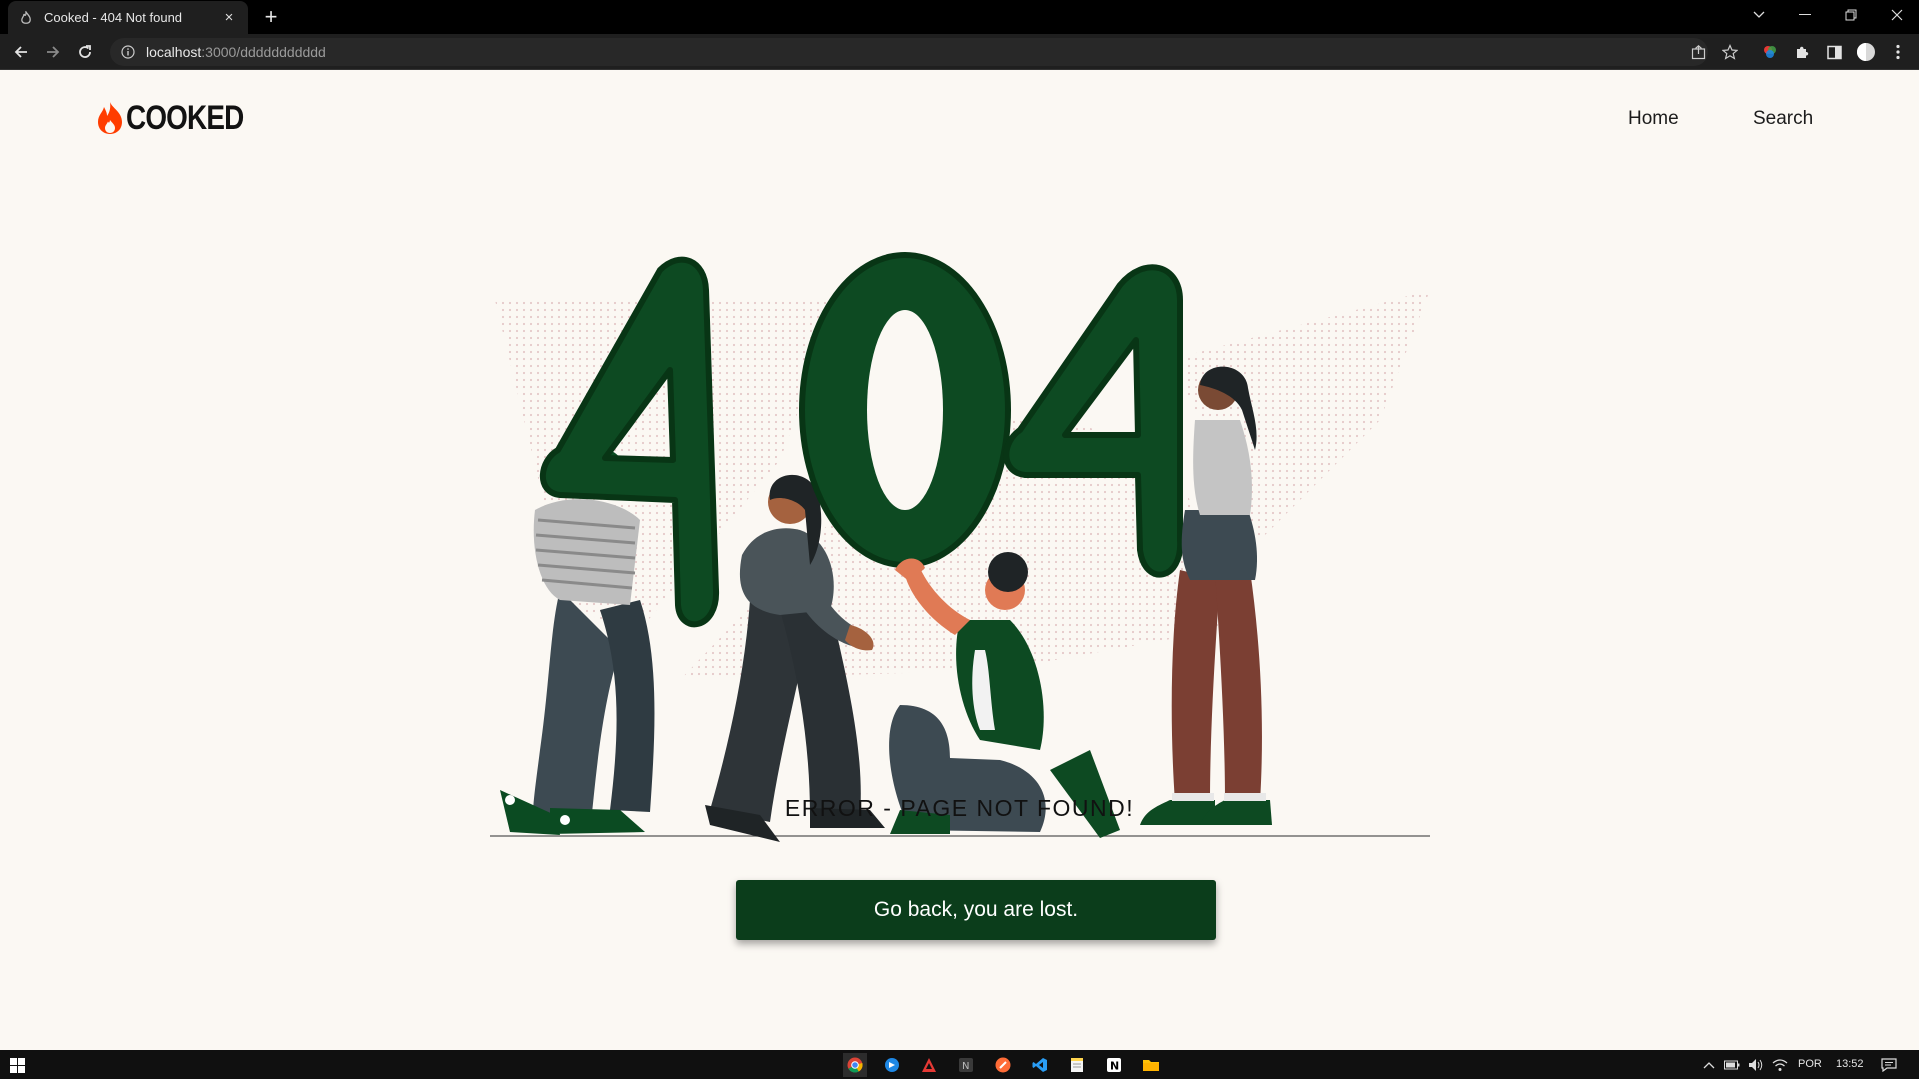  What do you see at coordinates (855, 1065) in the screenshot?
I see `chrome-icon` at bounding box center [855, 1065].